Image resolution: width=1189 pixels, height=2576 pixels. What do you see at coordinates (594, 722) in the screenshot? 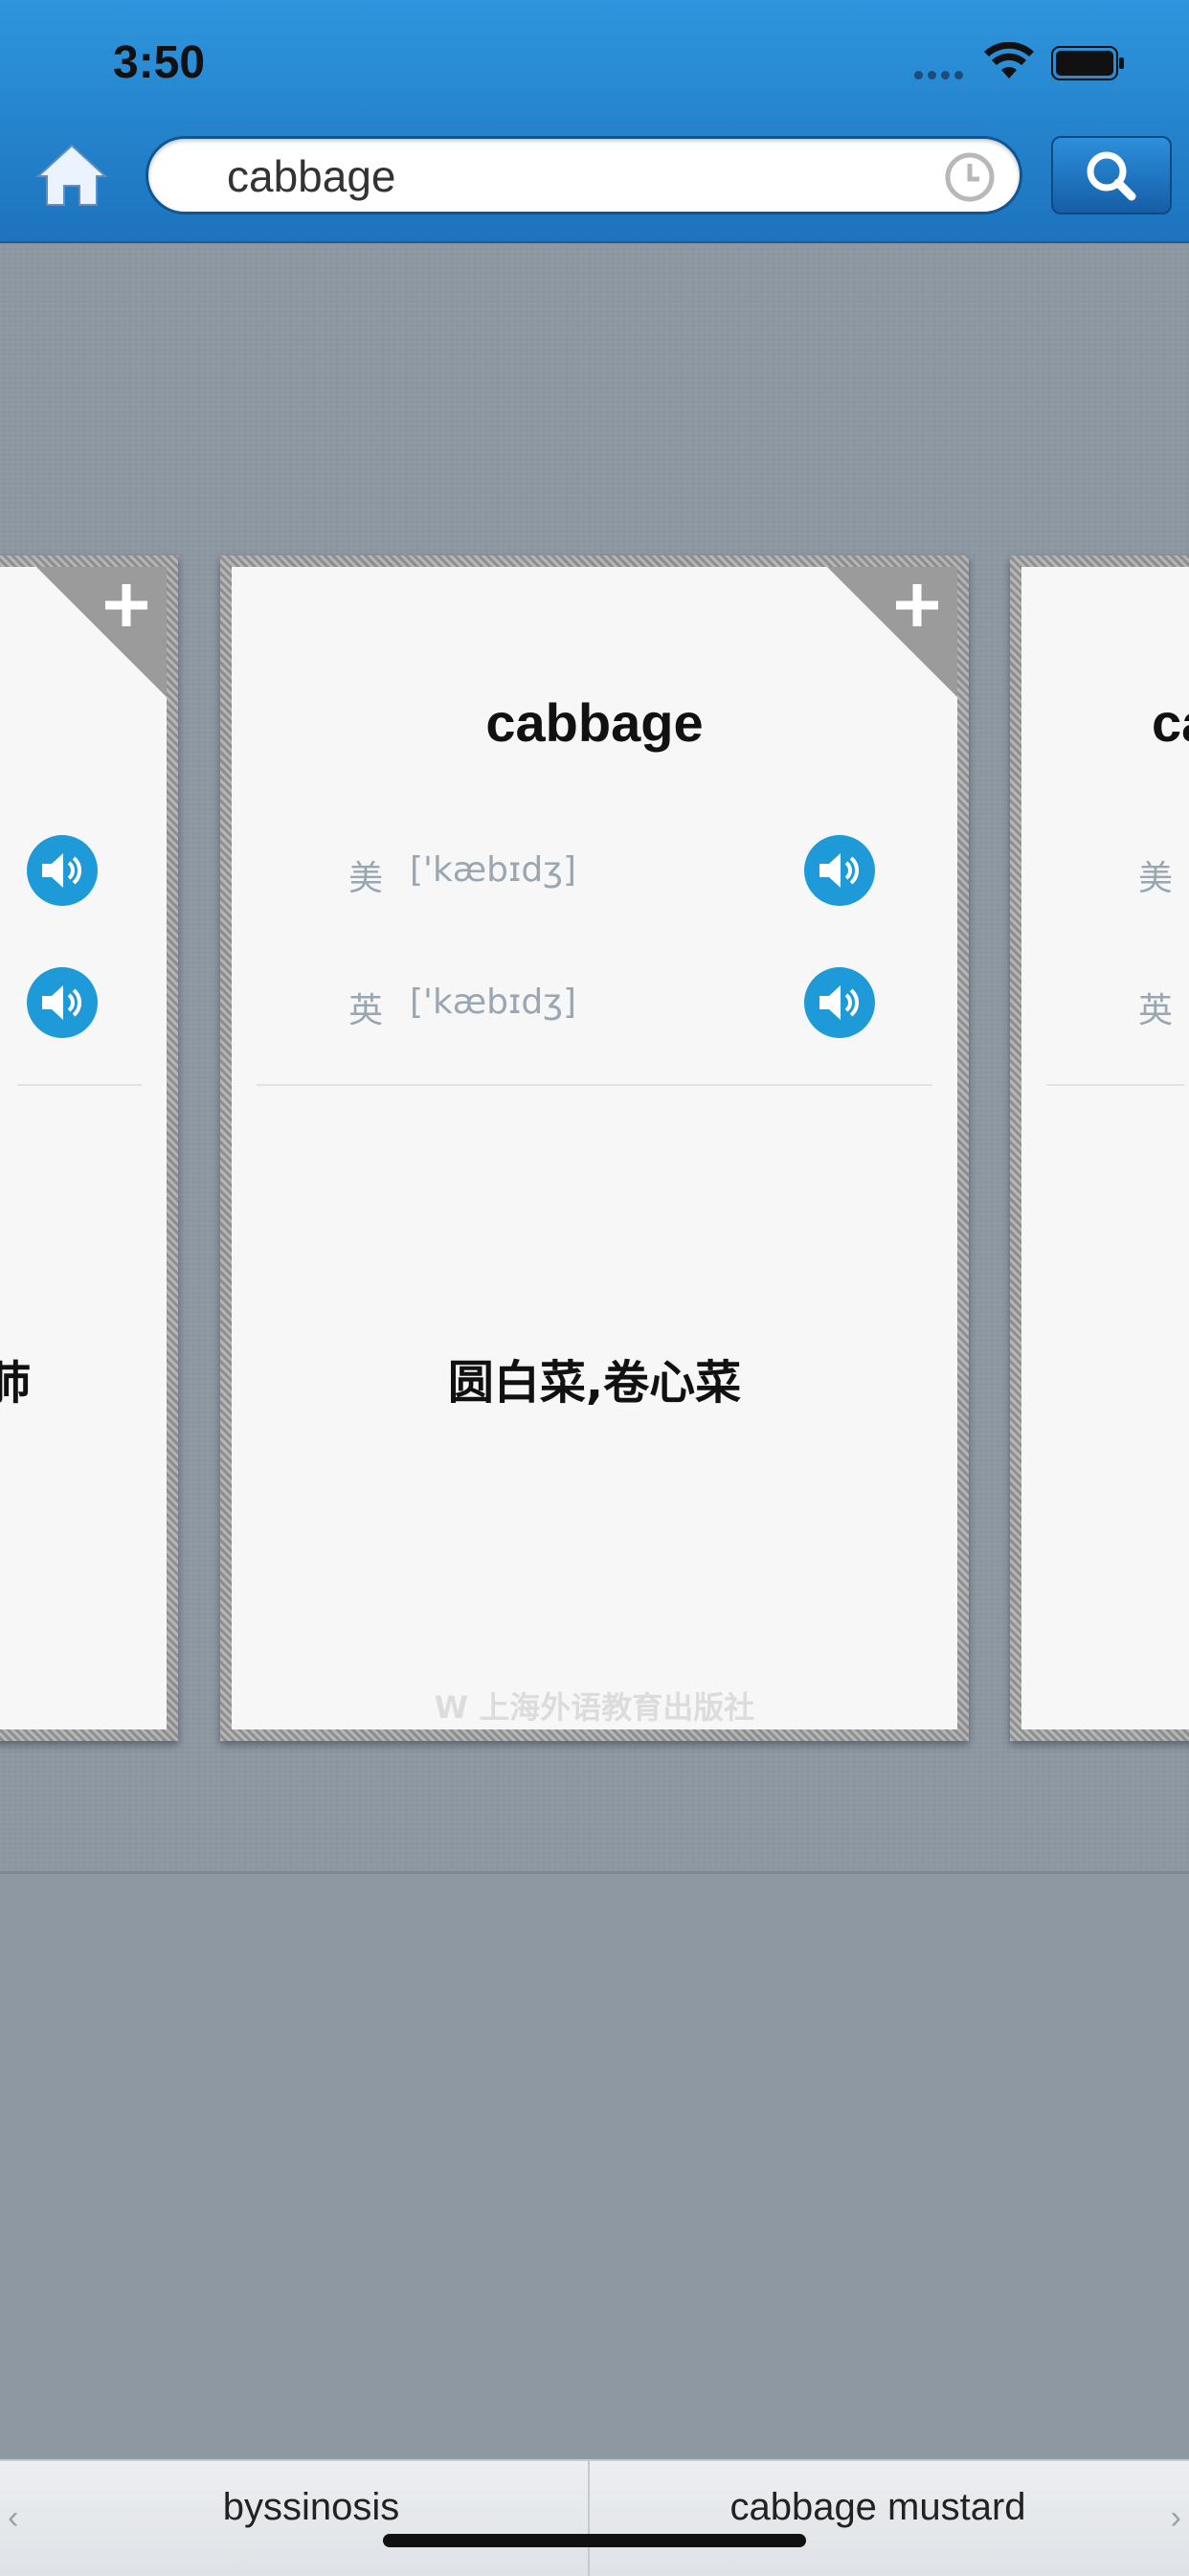
I see `headword: cabbage` at bounding box center [594, 722].